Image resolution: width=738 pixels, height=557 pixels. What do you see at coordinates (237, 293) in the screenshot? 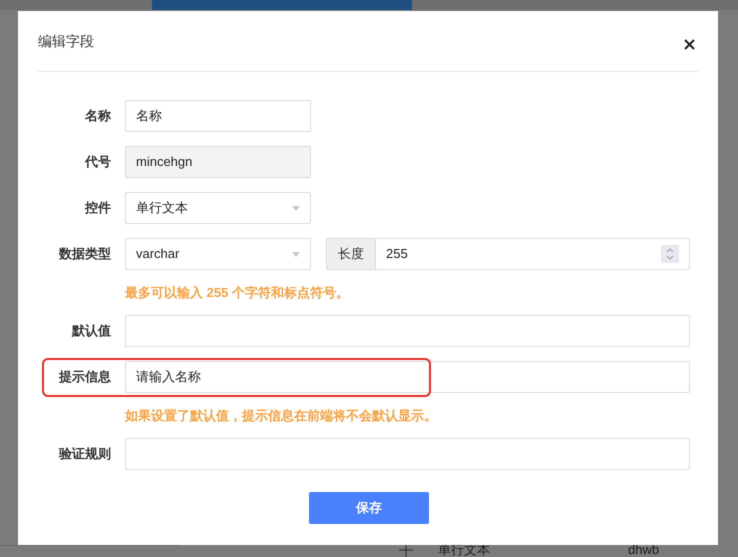
I see `hint-text: 最多可以输入 255 个字符和标点符号。` at bounding box center [237, 293].